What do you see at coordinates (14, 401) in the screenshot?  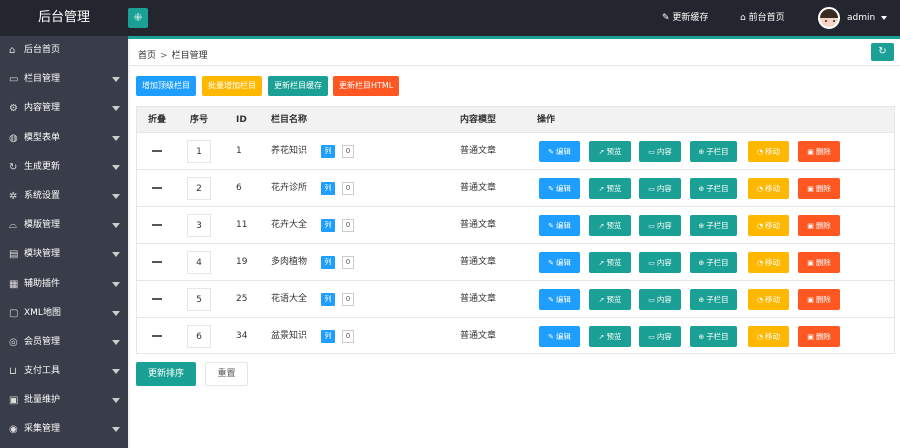 I see `batch-icon: ▣` at bounding box center [14, 401].